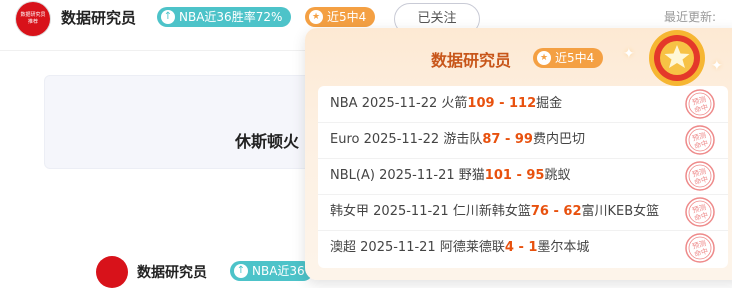 The image size is (732, 288). Describe the element at coordinates (278, 271) in the screenshot. I see `win-rate-label: NBA近36` at that location.